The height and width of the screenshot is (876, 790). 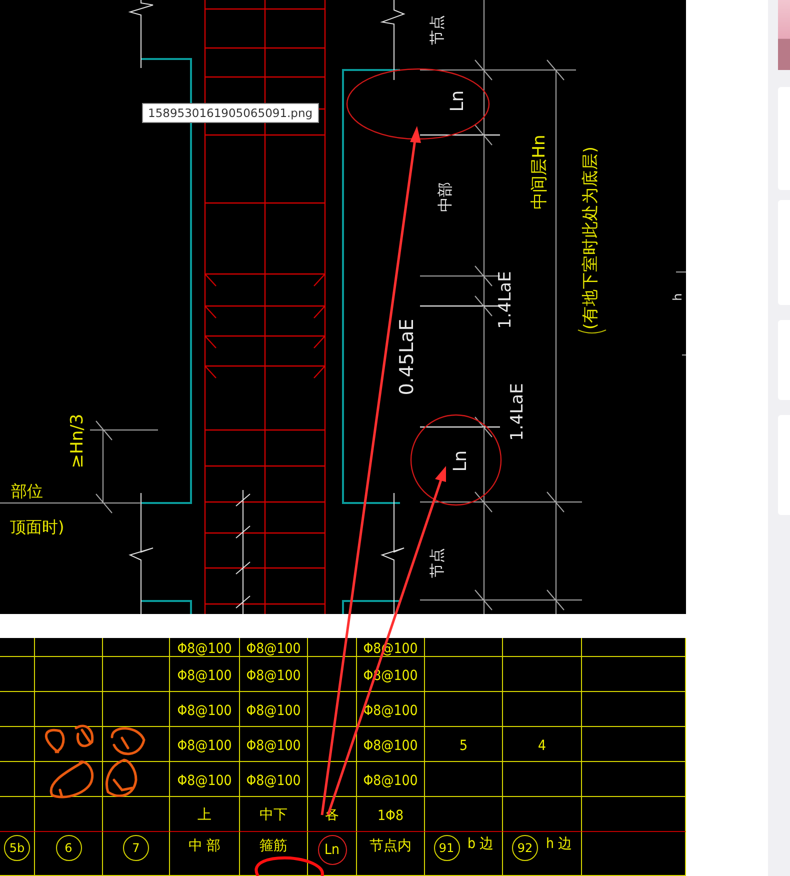 What do you see at coordinates (407, 357) in the screenshot?
I see `drawing-label: 0.45LaE` at bounding box center [407, 357].